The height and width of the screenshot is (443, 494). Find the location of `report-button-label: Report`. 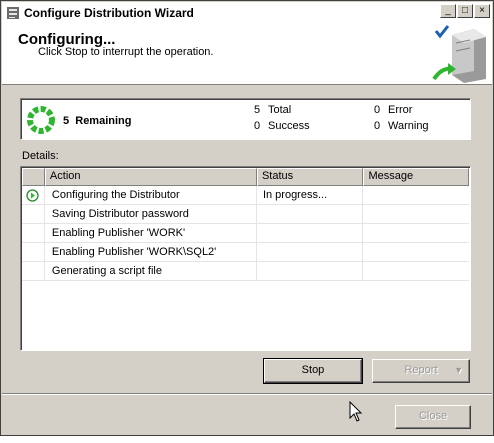

report-button-label: Report is located at coordinates (421, 370).